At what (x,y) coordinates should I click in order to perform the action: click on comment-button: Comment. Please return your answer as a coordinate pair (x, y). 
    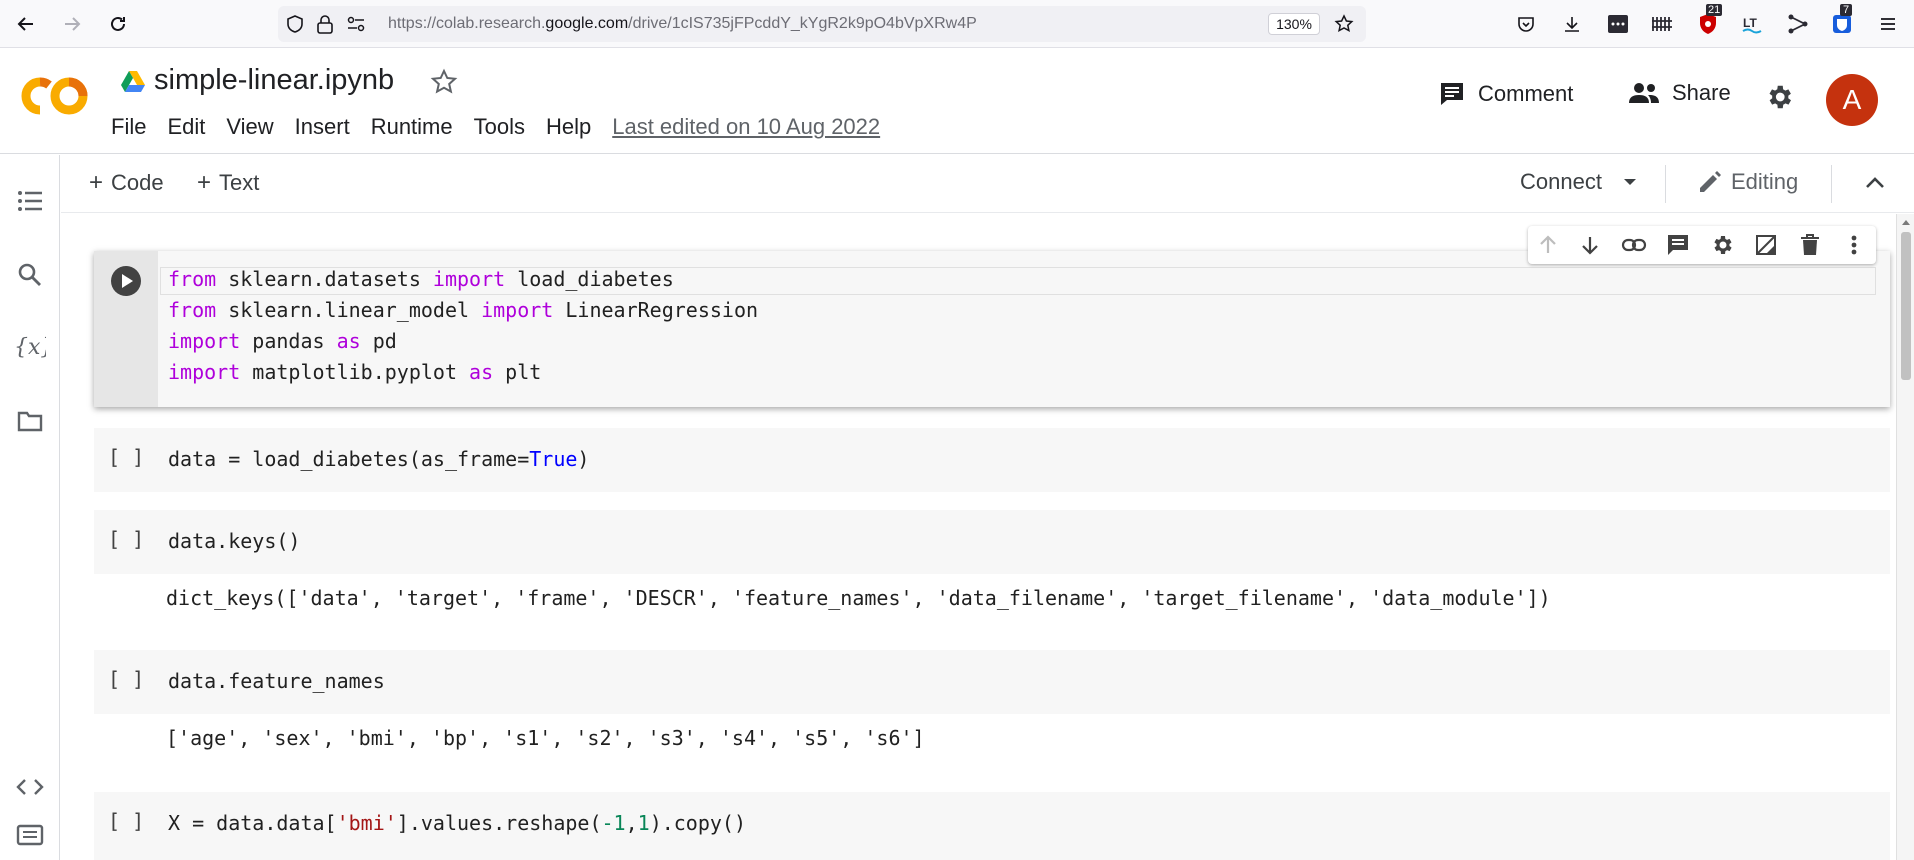
    Looking at the image, I should click on (1505, 94).